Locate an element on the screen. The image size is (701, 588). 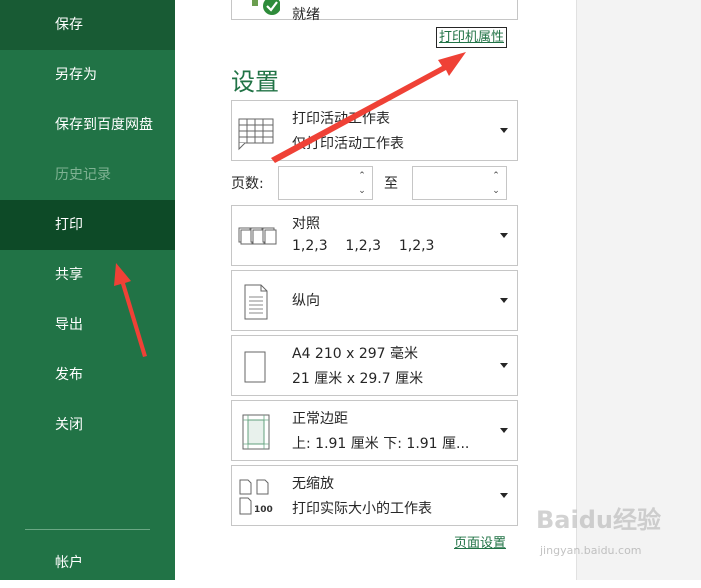
nav-item-print: 打印 is located at coordinates (87, 225).